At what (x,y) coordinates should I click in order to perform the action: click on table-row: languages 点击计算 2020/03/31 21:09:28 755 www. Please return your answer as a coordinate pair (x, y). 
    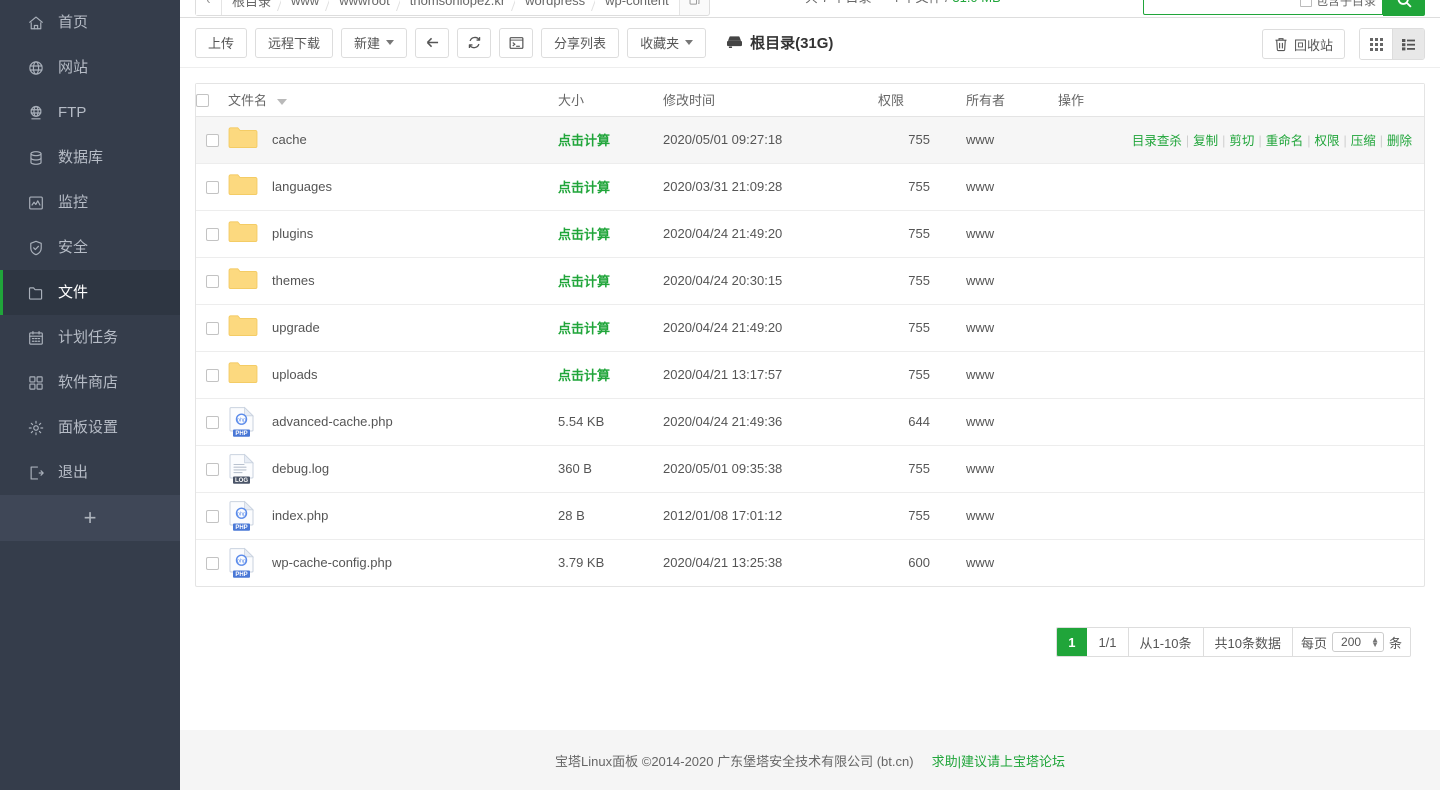
    Looking at the image, I should click on (810, 187).